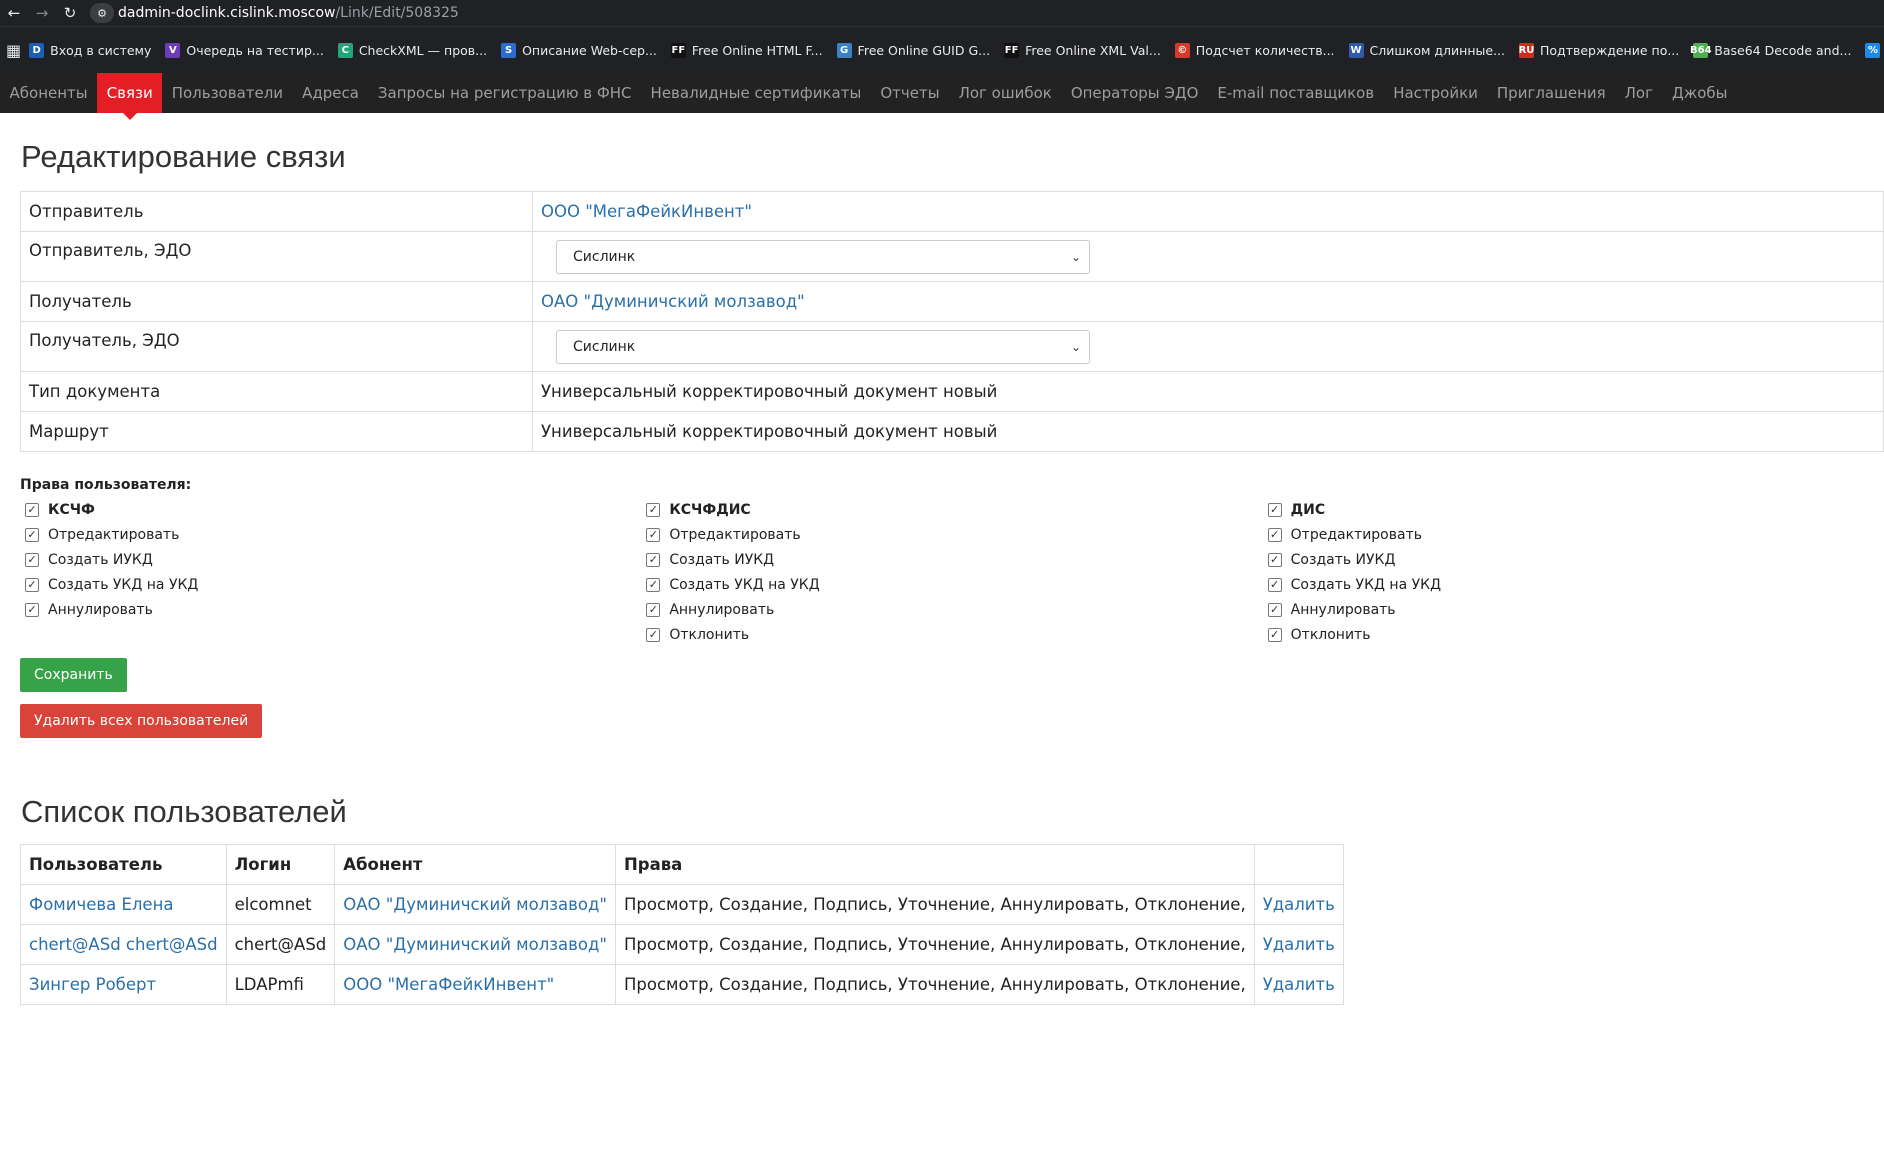 The width and height of the screenshot is (1884, 1175). Describe the element at coordinates (735, 534) in the screenshot. I see `right-label: Отредактировать` at that location.